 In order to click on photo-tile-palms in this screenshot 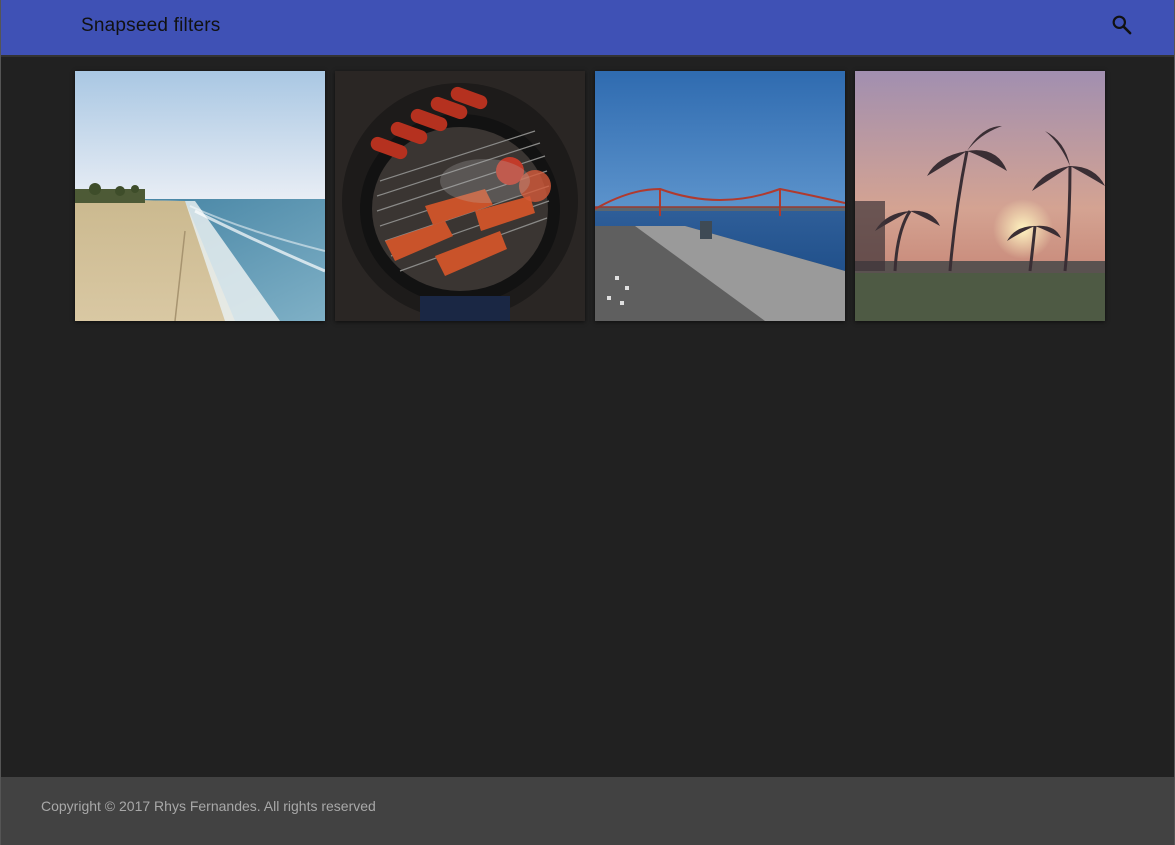, I will do `click(980, 196)`.